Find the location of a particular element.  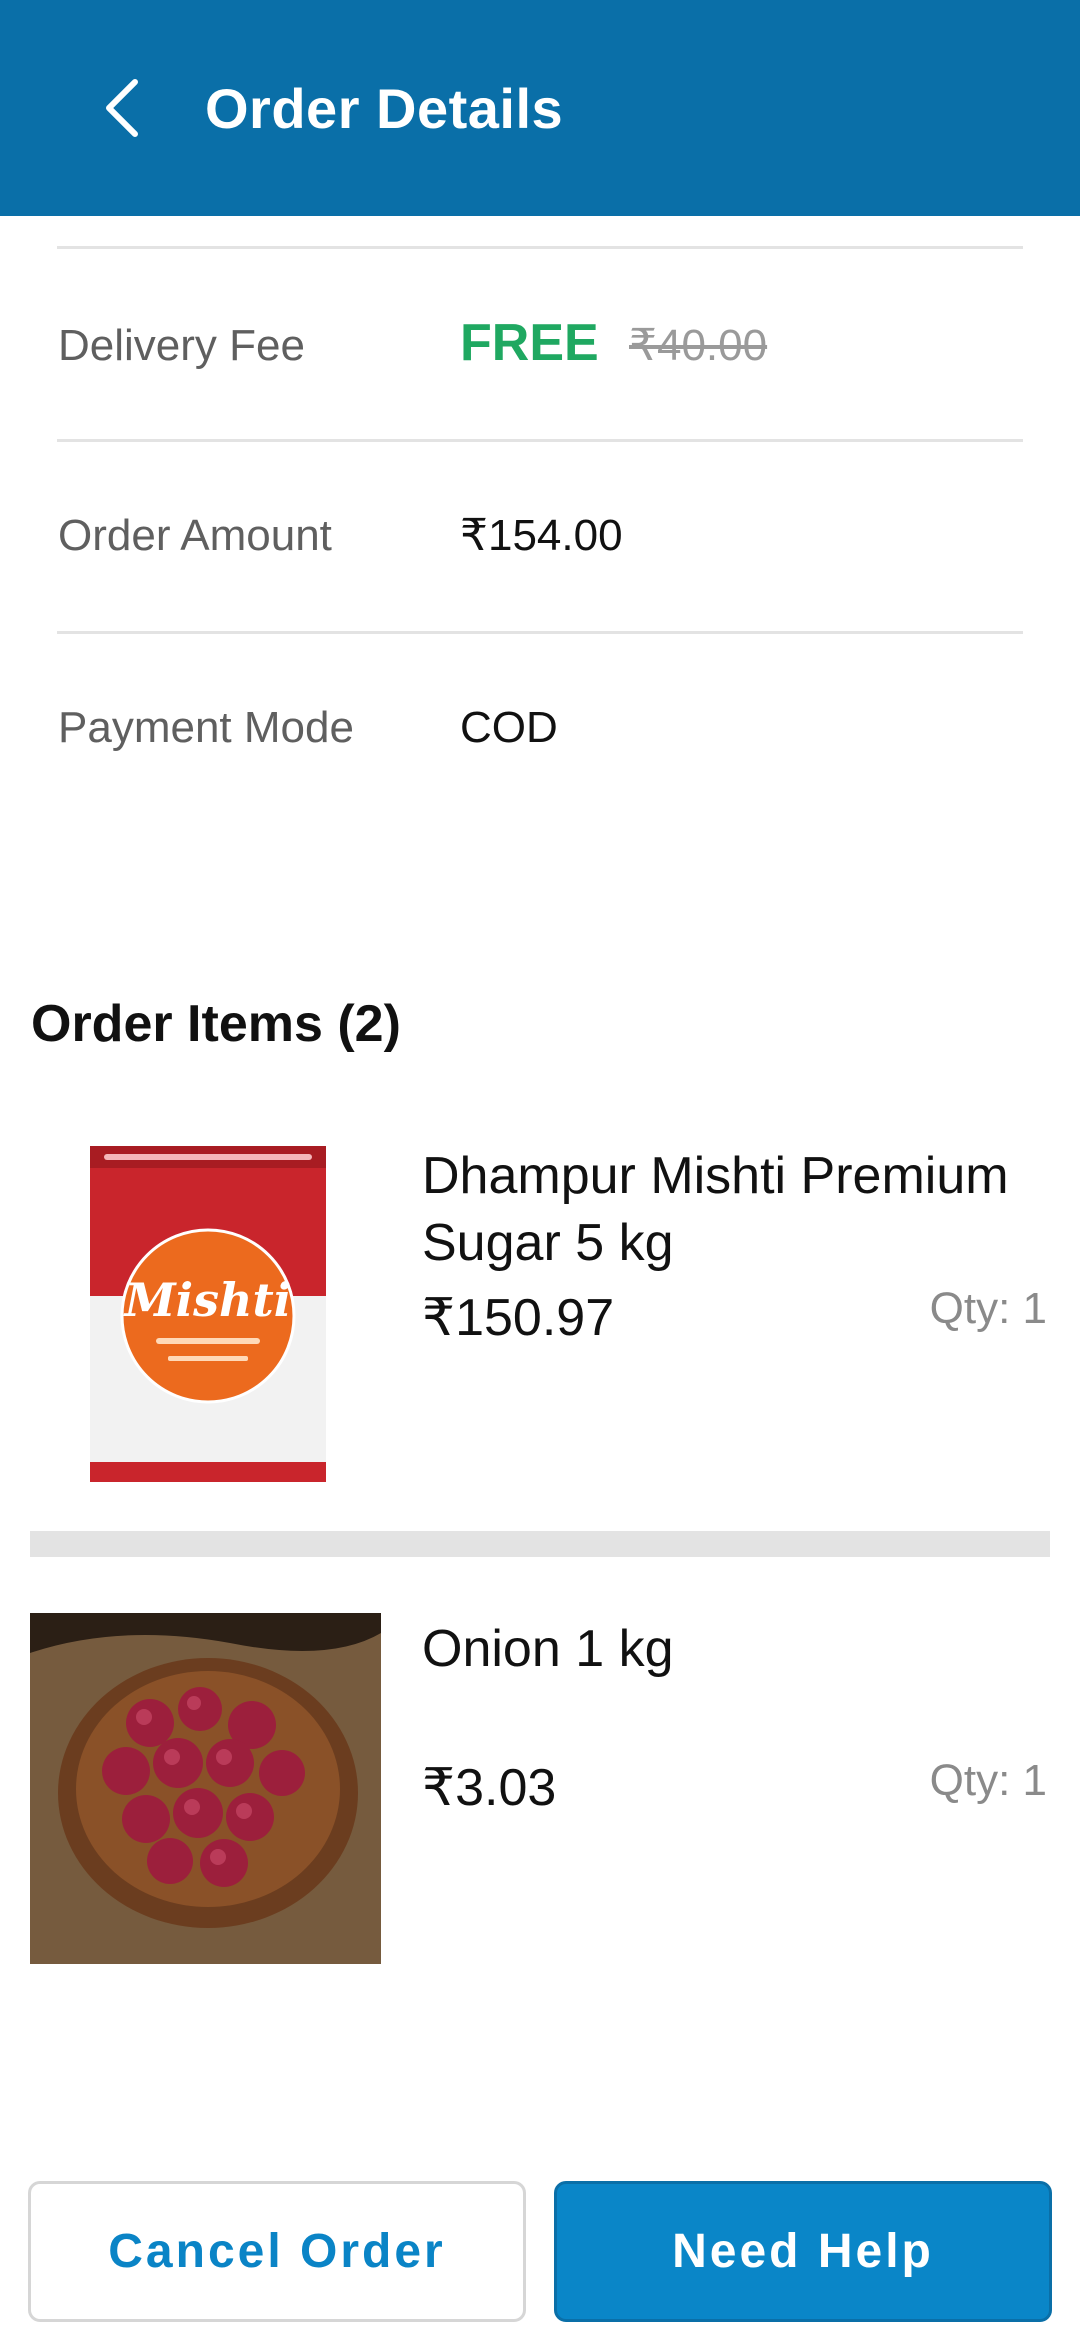

sugar-brand-logo: Mishti is located at coordinates (207, 1300).